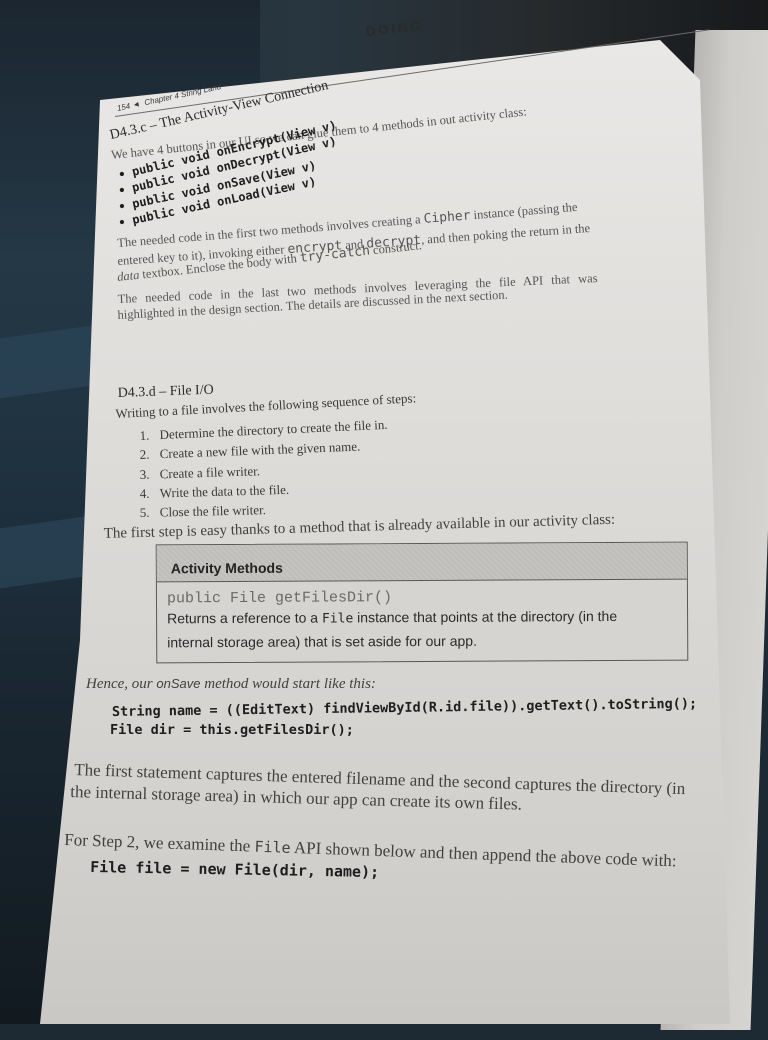  Describe the element at coordinates (232, 730) in the screenshot. I see `code-line-dir: File dir = this.getFilesDir();` at that location.